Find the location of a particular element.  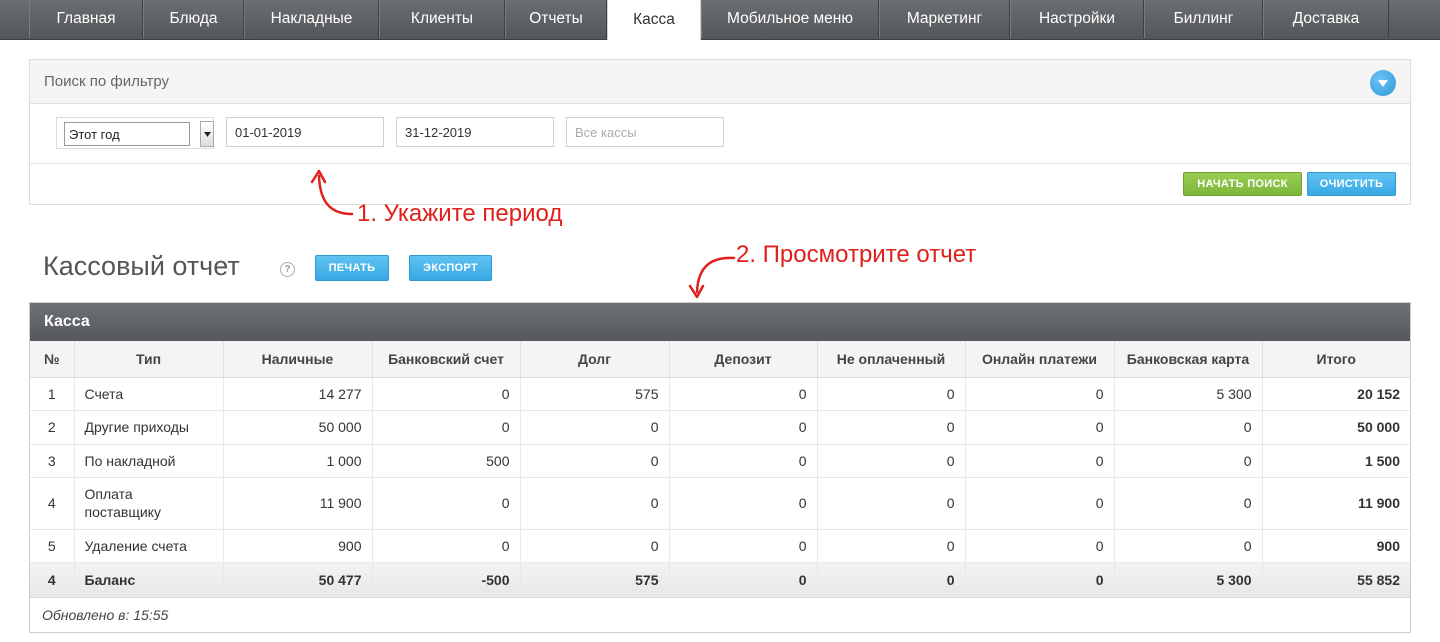

tab-cashbox: Касса is located at coordinates (654, 20).